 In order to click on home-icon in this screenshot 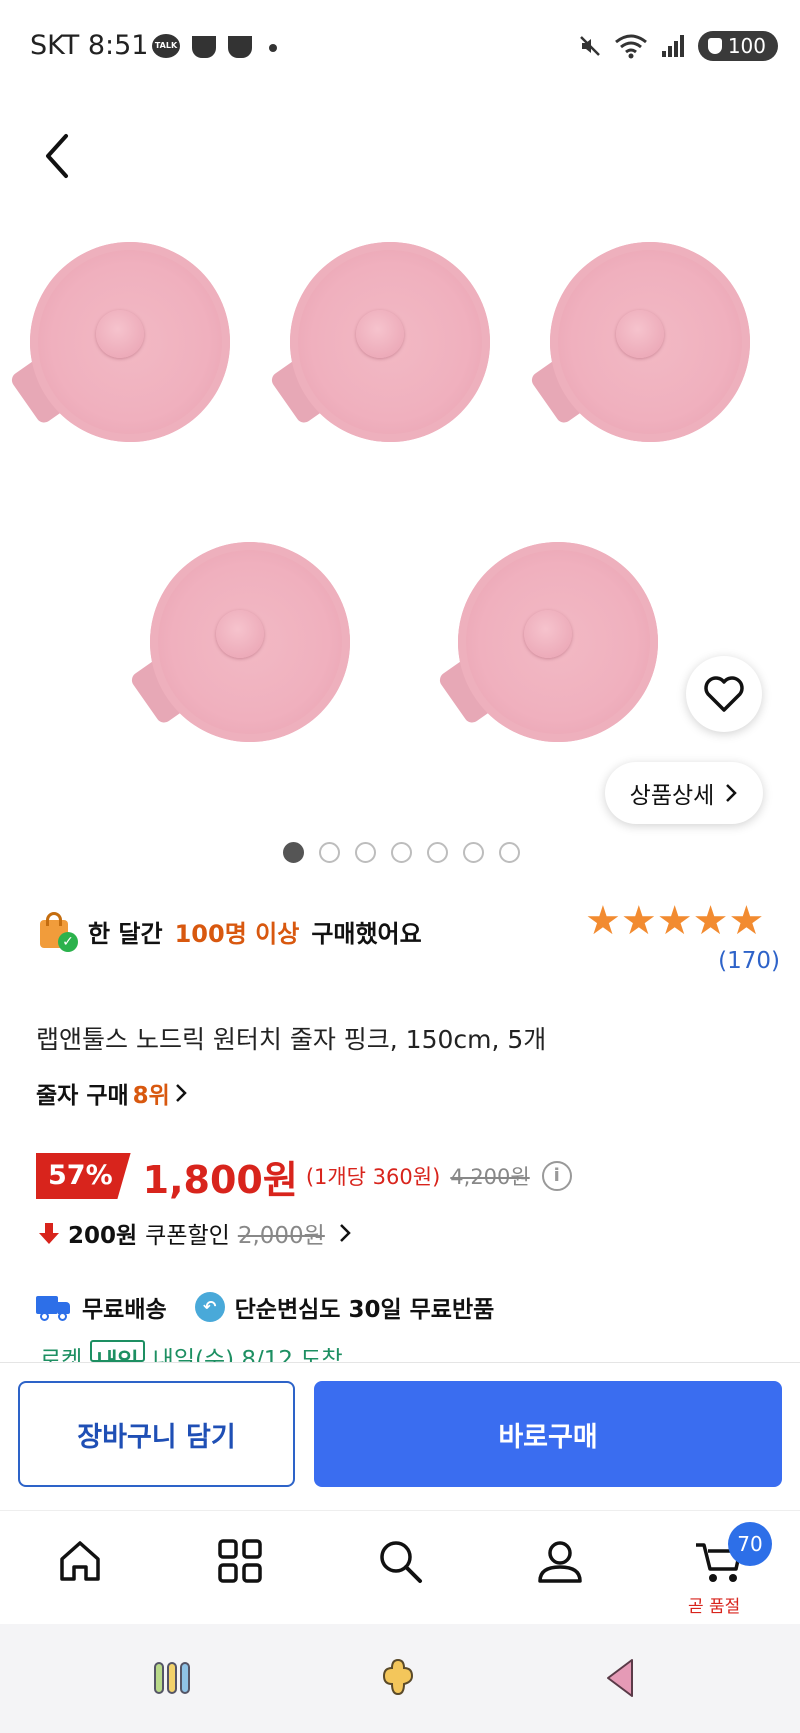, I will do `click(80, 1561)`.